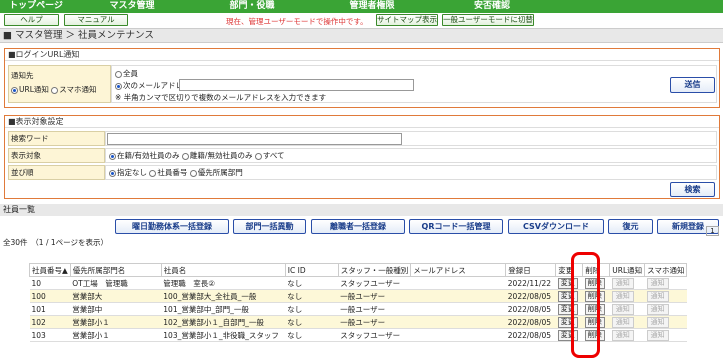 The width and height of the screenshot is (723, 358). What do you see at coordinates (116, 296) in the screenshot?
I see `table-cell: 営業部大` at bounding box center [116, 296].